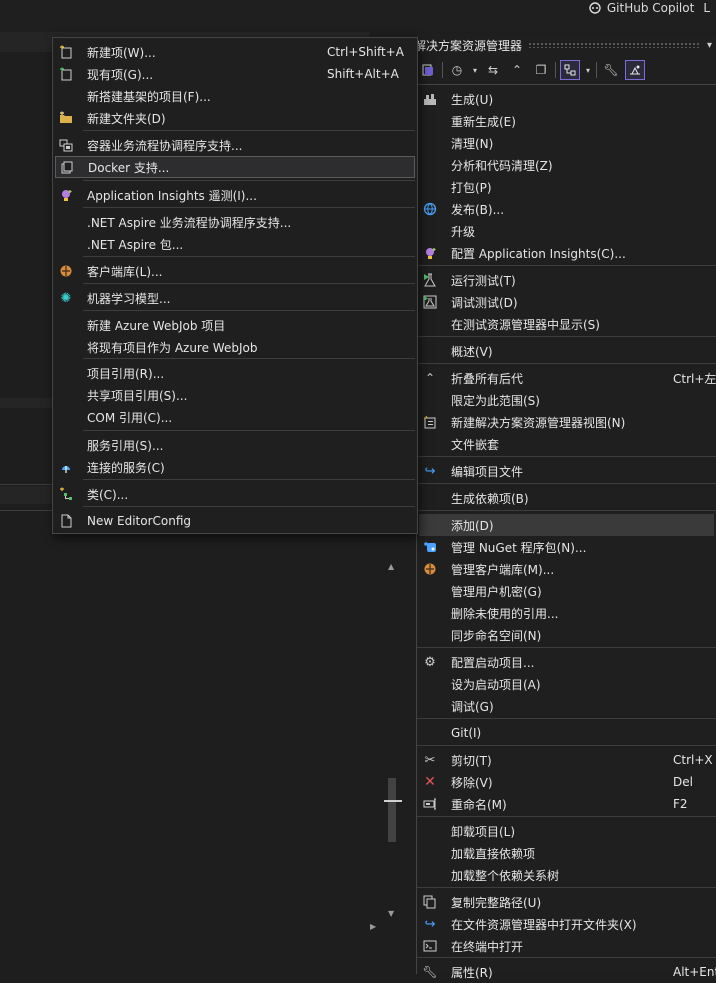  I want to click on menu-item-label: 生成依赖项(B), so click(490, 498).